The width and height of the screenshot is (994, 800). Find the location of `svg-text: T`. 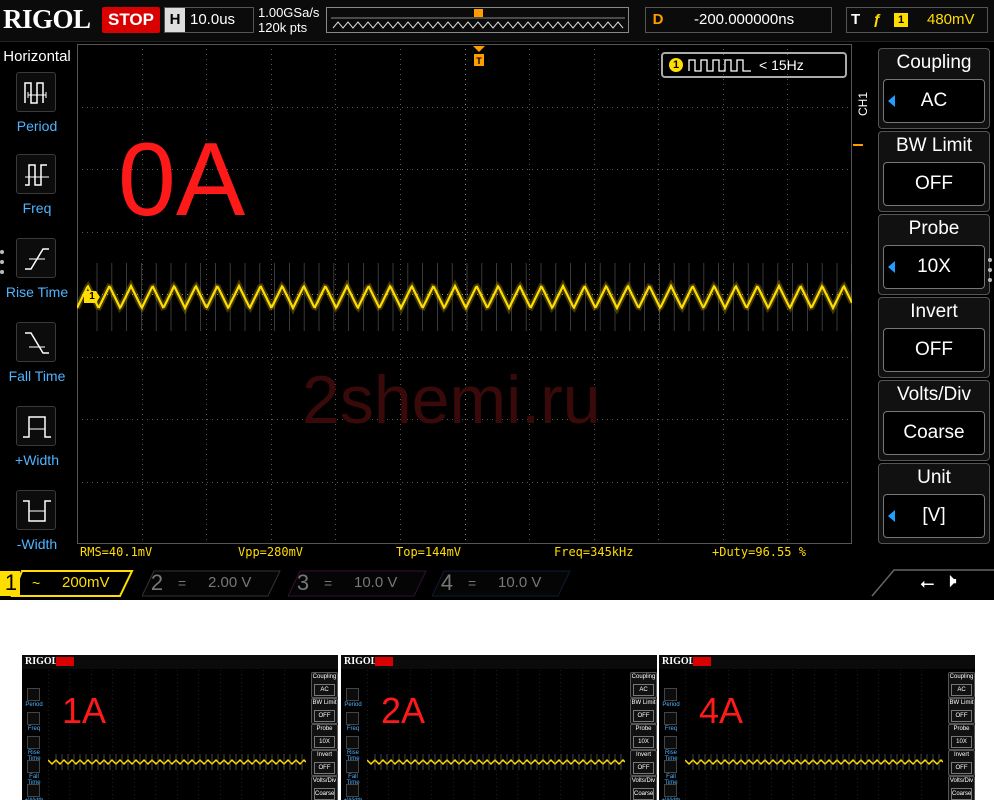

svg-text: T is located at coordinates (479, 61).